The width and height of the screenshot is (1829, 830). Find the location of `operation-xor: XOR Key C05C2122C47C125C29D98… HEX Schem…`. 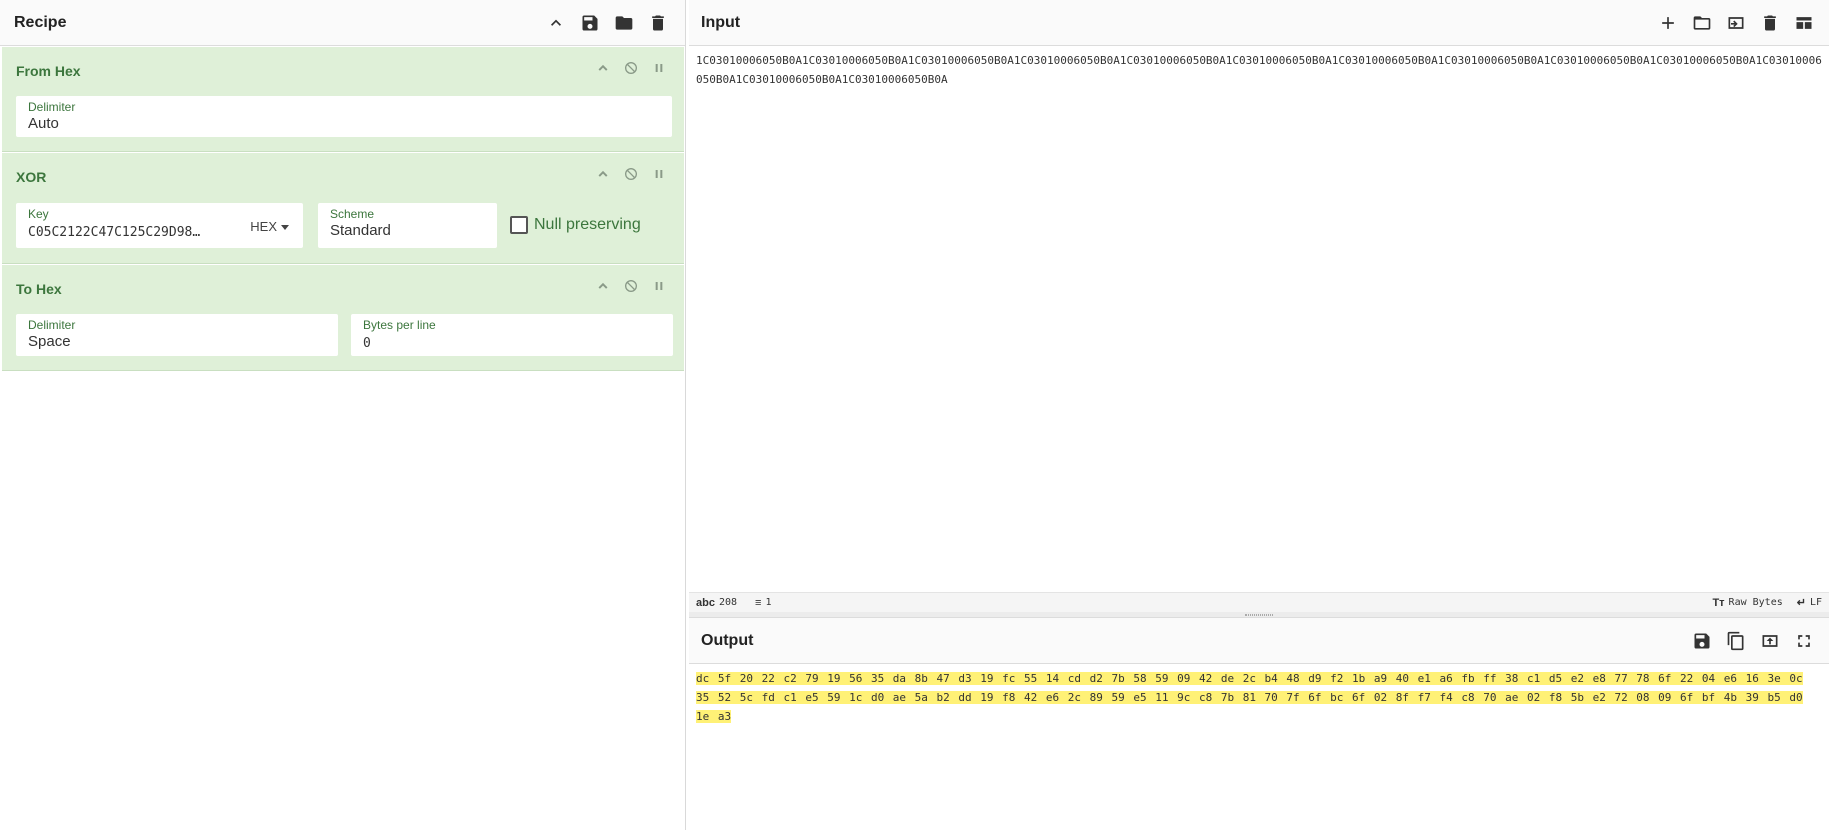

operation-xor: XOR Key C05C2122C47C125C29D98… HEX Schem… is located at coordinates (343, 208).